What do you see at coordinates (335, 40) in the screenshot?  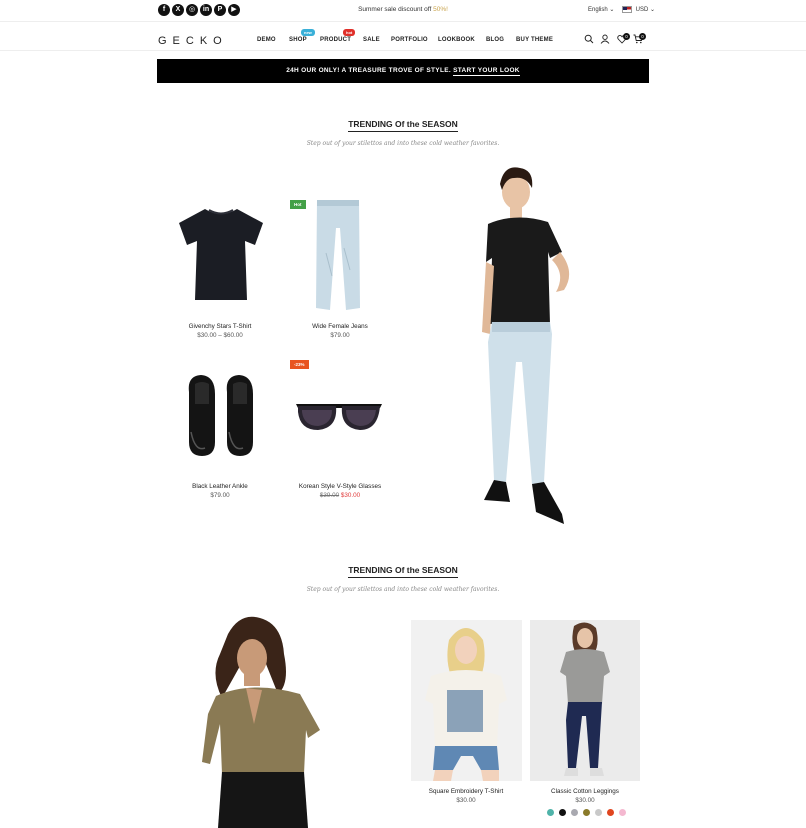 I see `nav-item-product: PRODUCT` at bounding box center [335, 40].